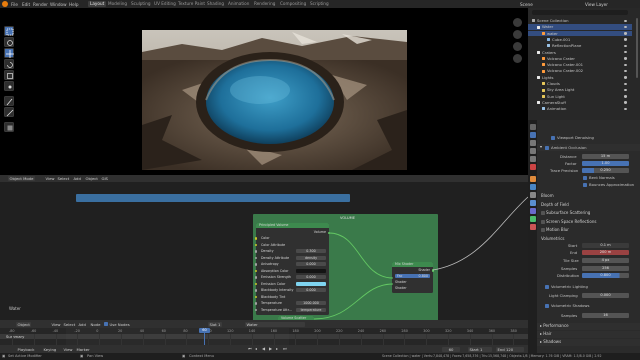 This screenshot has width=640, height=360. Describe the element at coordinates (532, 219) in the screenshot. I see `data-tab-icon` at that location.